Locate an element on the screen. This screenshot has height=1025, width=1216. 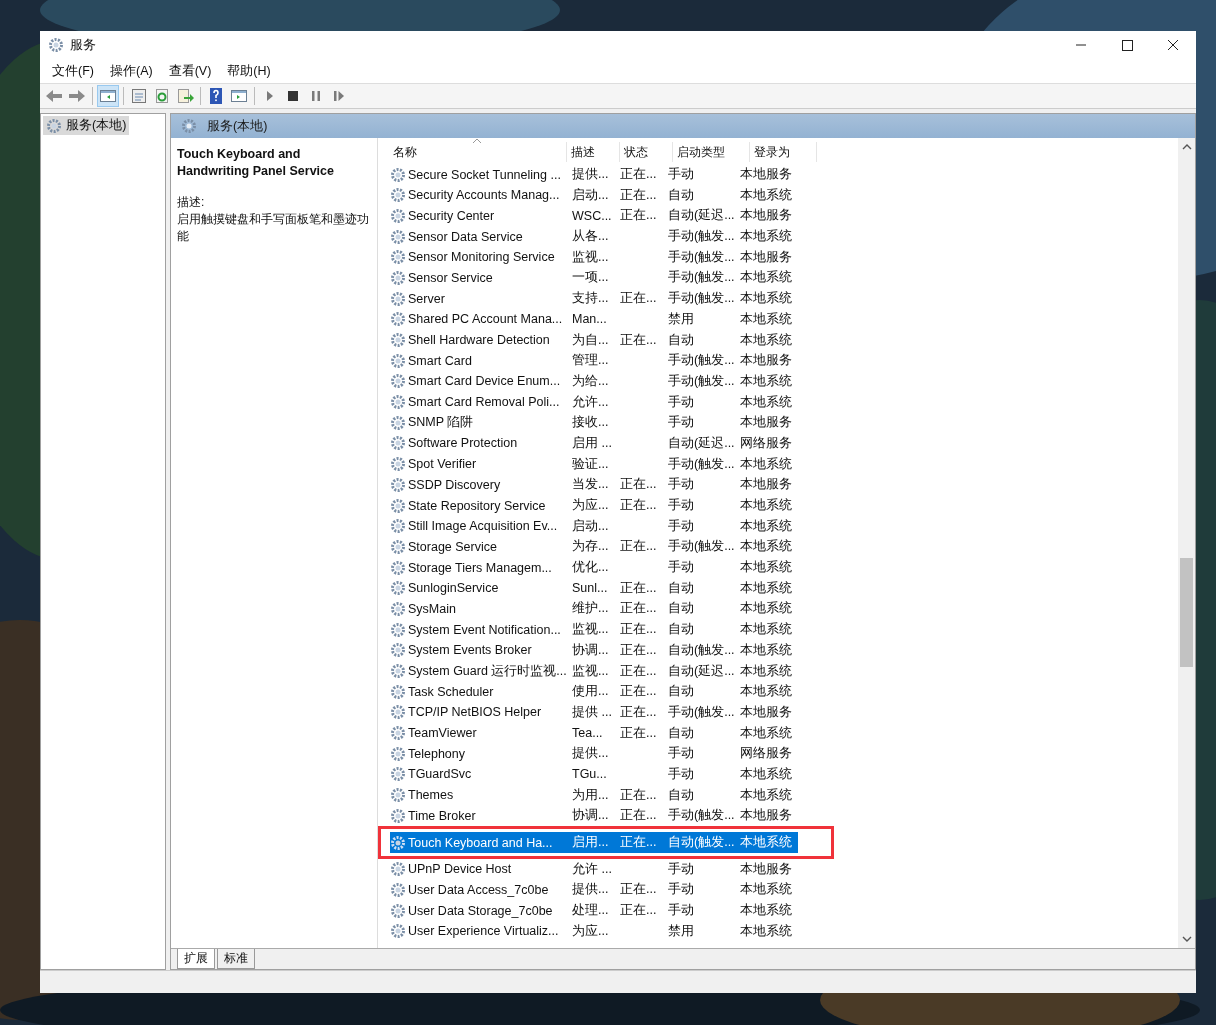
table-row: Spot Verifier 验证... 手动(触发... 本地系统 is located at coordinates (594, 464).